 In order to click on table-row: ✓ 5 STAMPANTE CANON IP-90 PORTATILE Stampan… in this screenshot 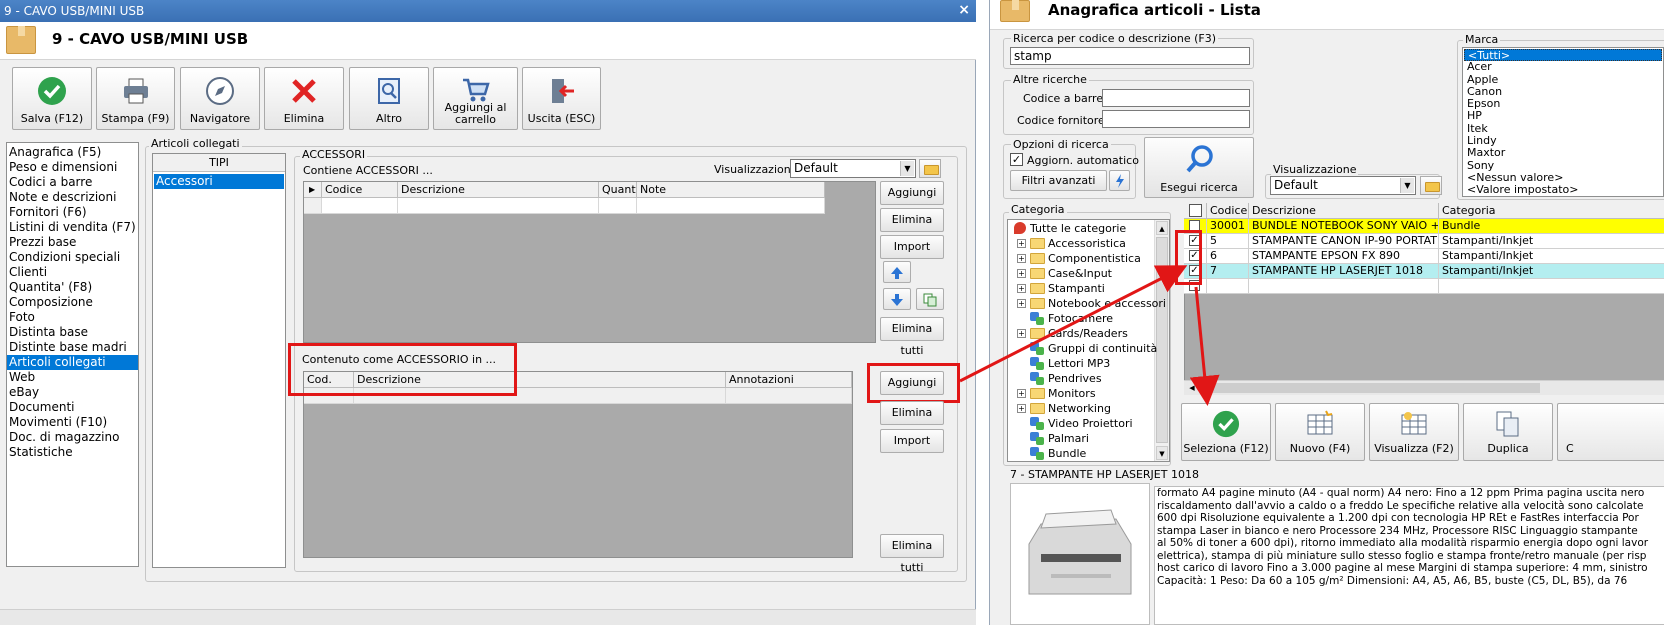, I will do `click(1424, 241)`.